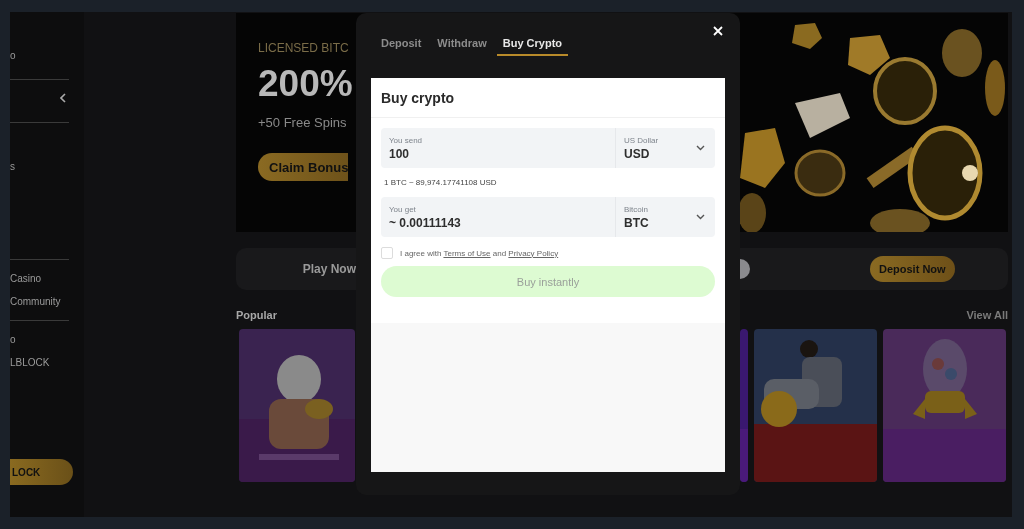 This screenshot has height=529, width=1024. Describe the element at coordinates (441, 182) in the screenshot. I see `exchange-rate: 1 BTC ~ 89,974.17741108 USD` at that location.